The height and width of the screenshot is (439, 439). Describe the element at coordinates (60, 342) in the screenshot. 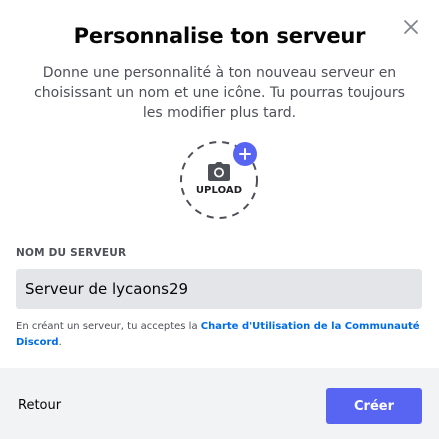

I see `terms-suffix: .` at that location.